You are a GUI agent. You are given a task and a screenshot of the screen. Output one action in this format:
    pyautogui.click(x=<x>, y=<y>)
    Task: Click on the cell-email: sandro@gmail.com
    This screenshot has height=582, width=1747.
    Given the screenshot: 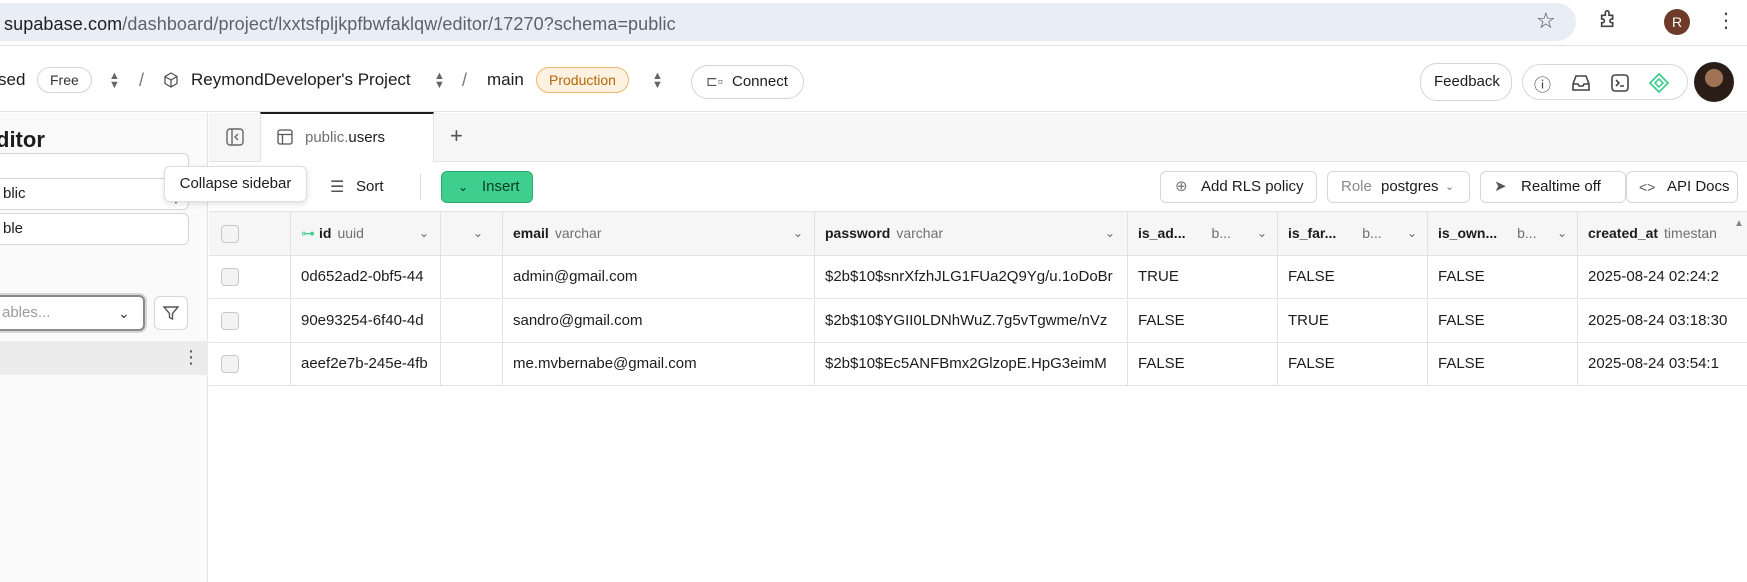 What is the action you would take?
    pyautogui.click(x=659, y=321)
    